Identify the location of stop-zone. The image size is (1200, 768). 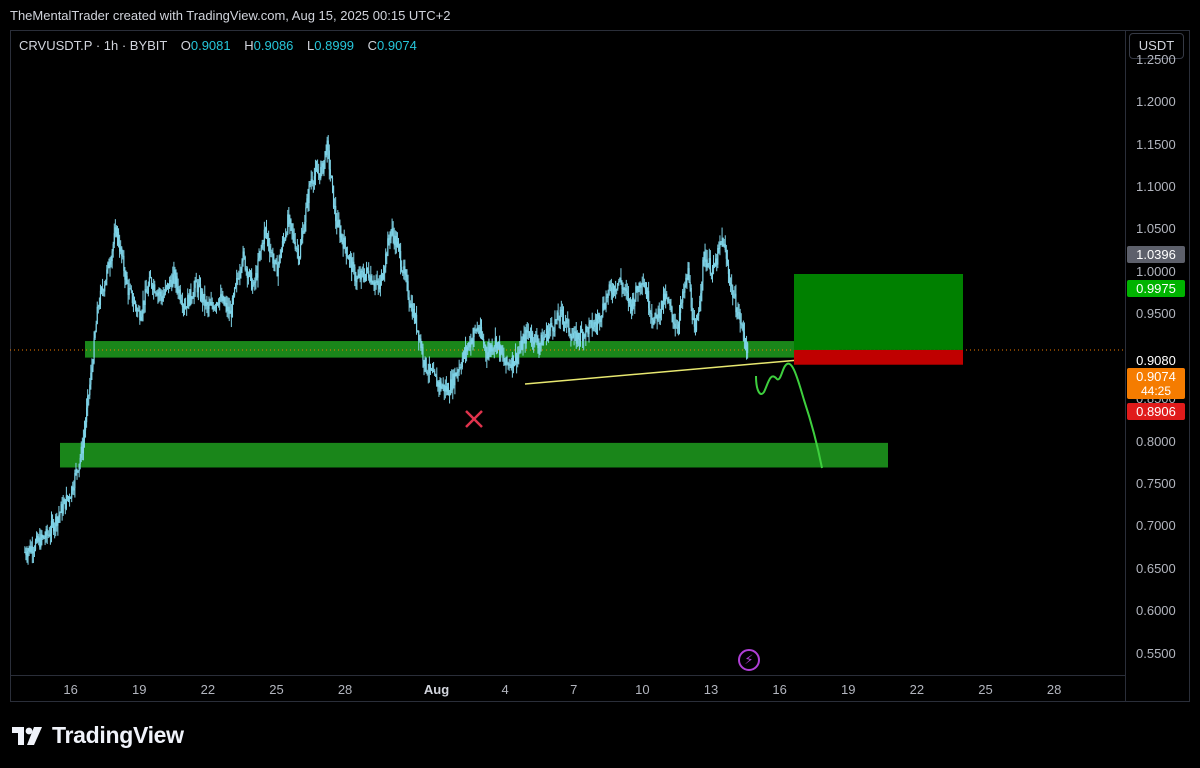
(878, 357).